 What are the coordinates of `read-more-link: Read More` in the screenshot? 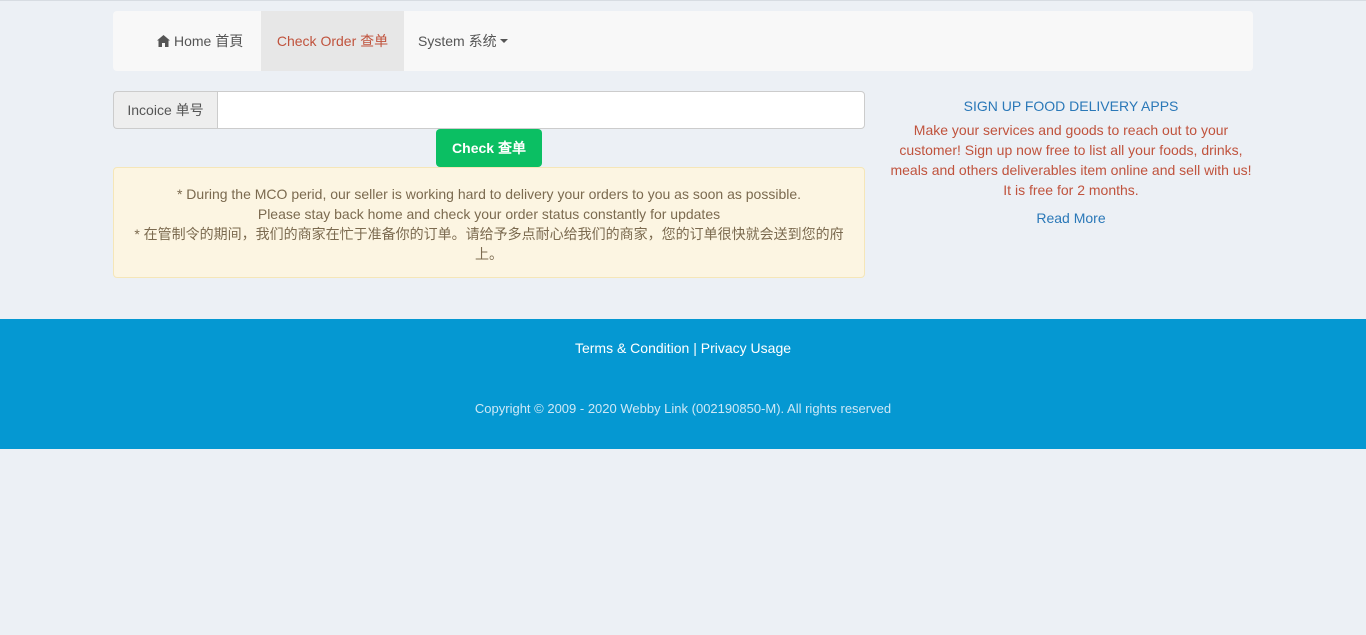 It's located at (1070, 218).